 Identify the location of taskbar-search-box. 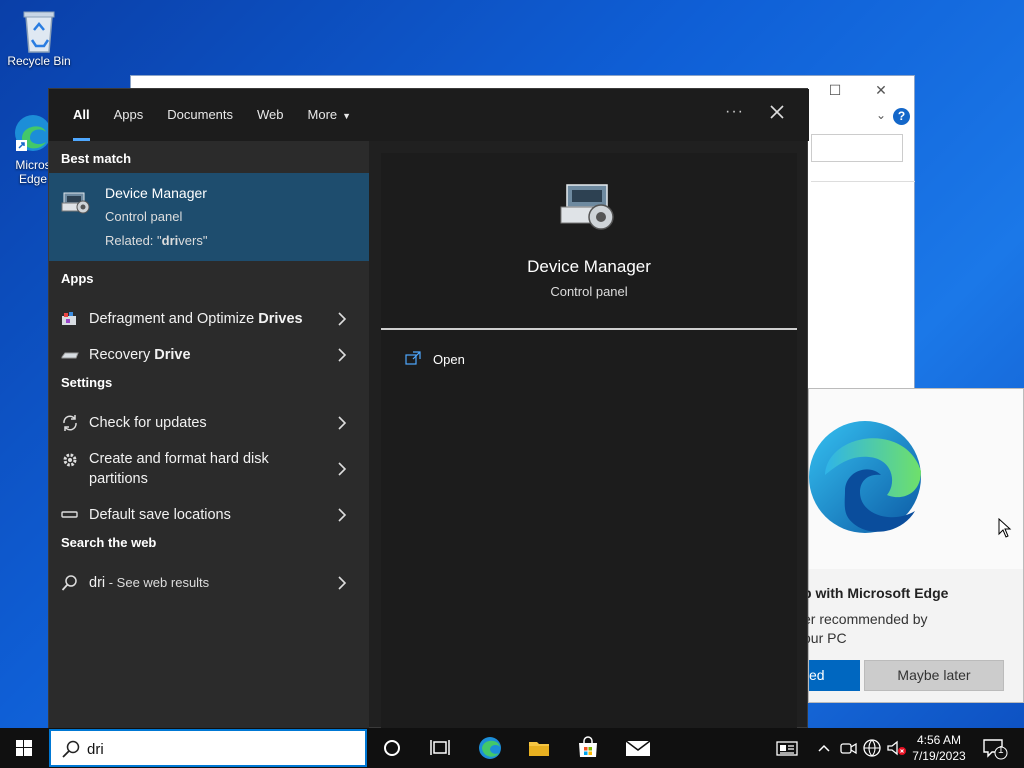
(208, 748).